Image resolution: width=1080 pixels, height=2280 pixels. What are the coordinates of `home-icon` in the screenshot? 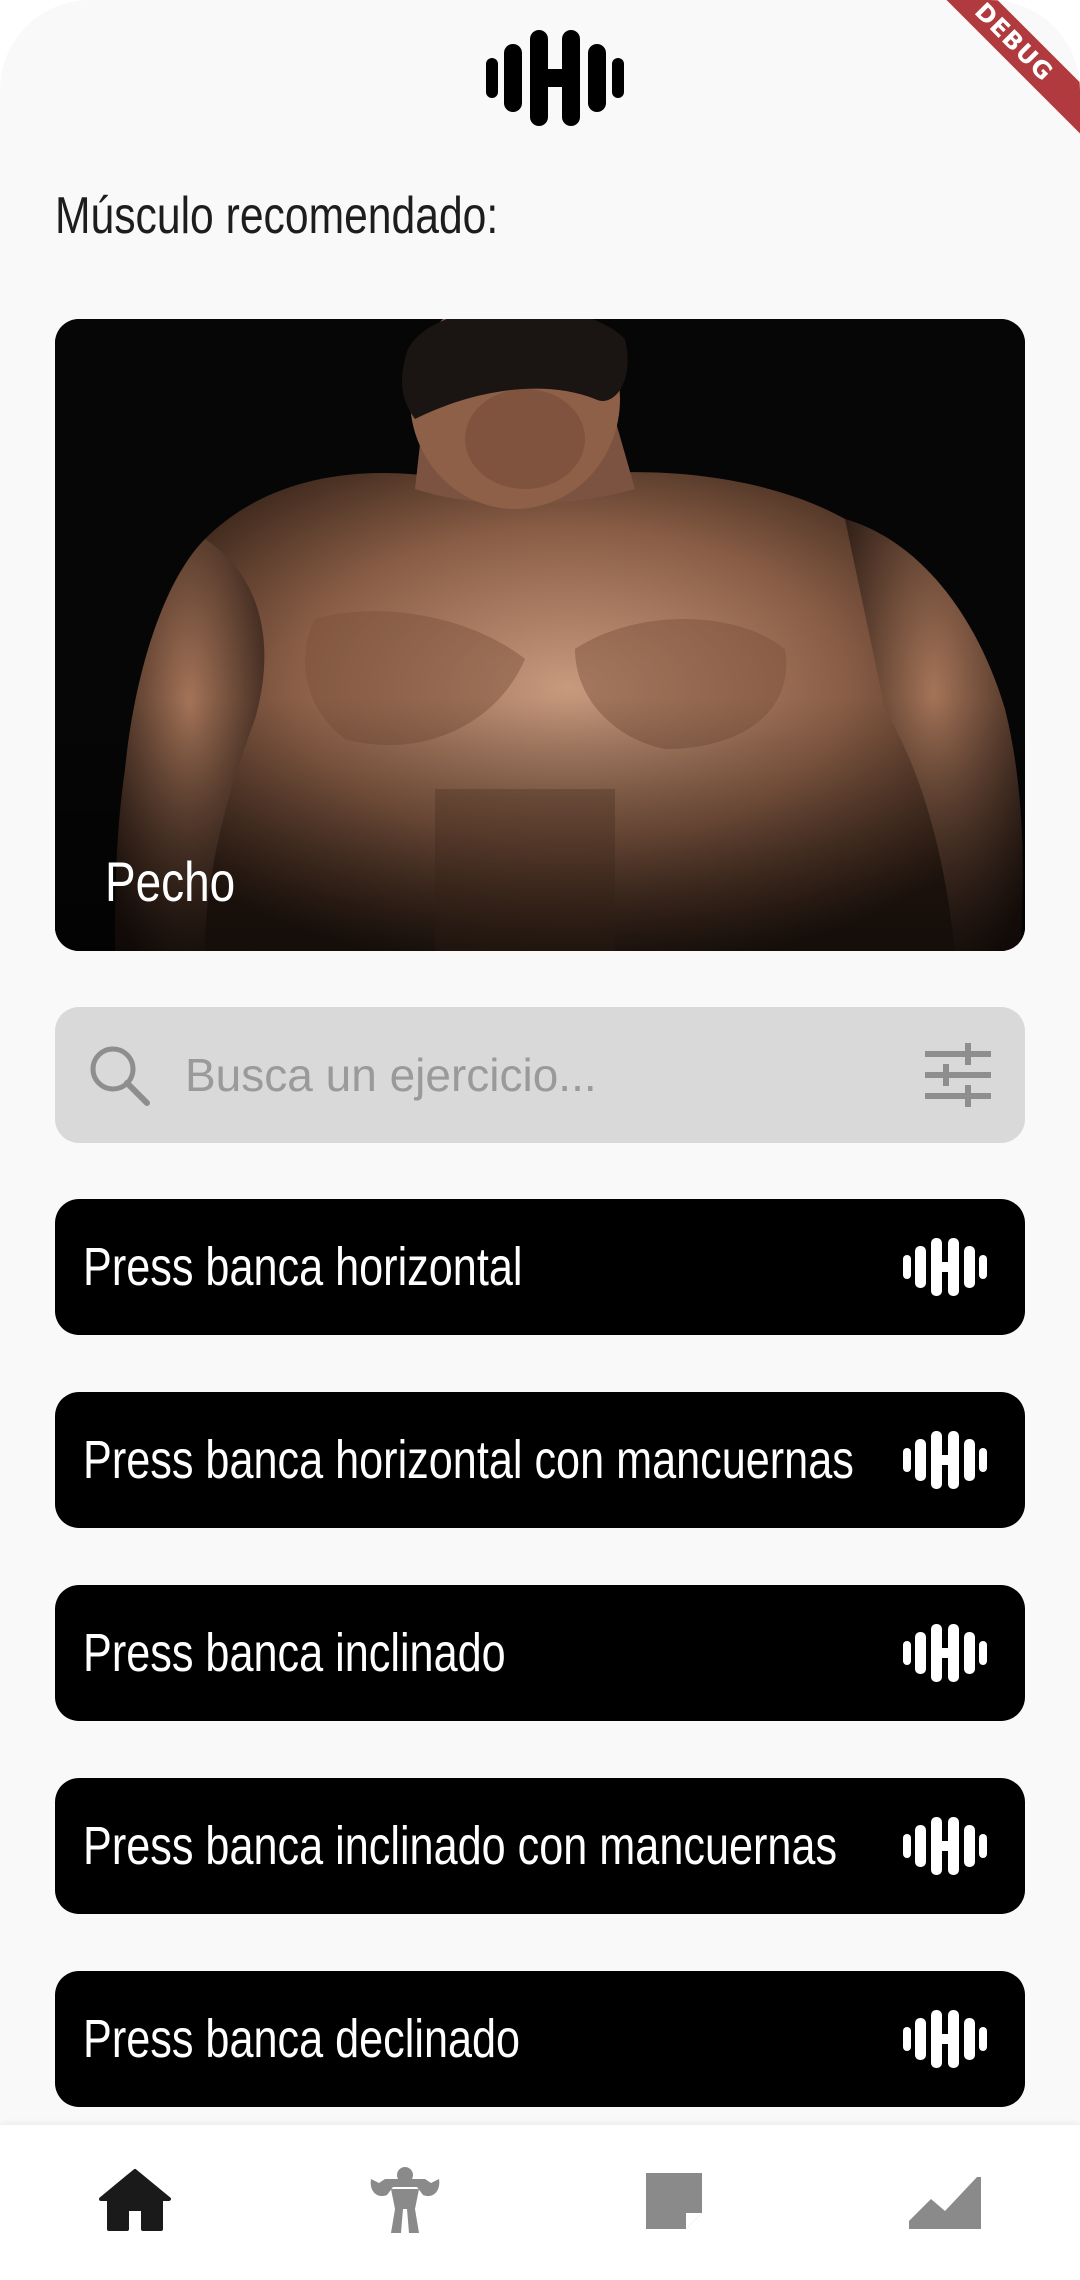 It's located at (135, 2200).